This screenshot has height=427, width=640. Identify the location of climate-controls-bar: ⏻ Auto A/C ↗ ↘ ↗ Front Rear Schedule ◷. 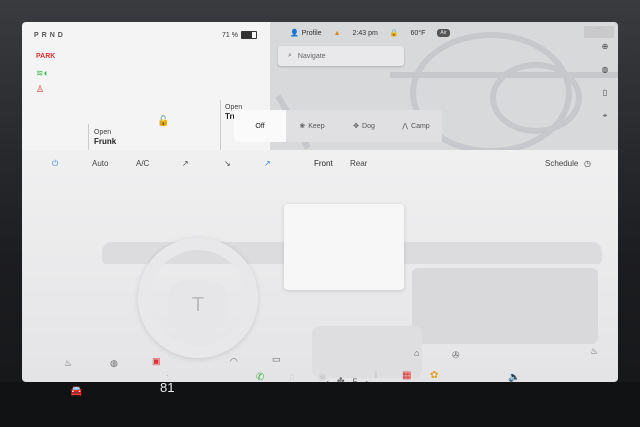
(320, 164).